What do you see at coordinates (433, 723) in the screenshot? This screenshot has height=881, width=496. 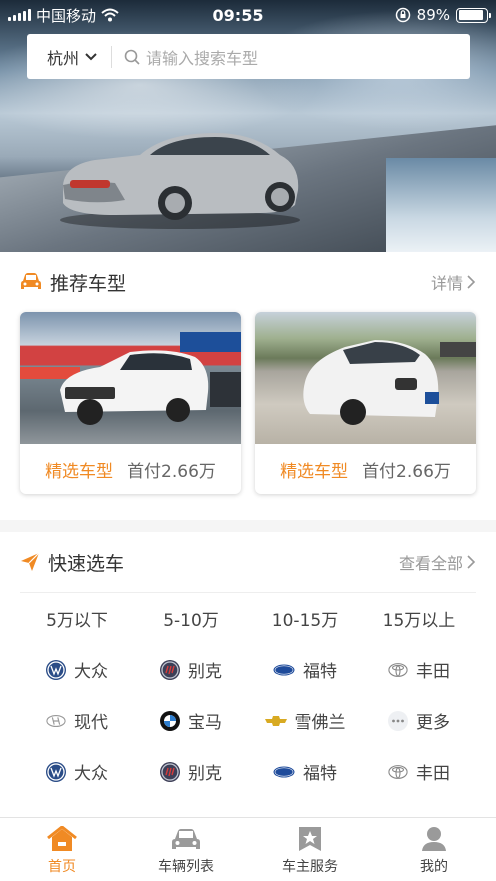 I see `brand-name: 更多` at bounding box center [433, 723].